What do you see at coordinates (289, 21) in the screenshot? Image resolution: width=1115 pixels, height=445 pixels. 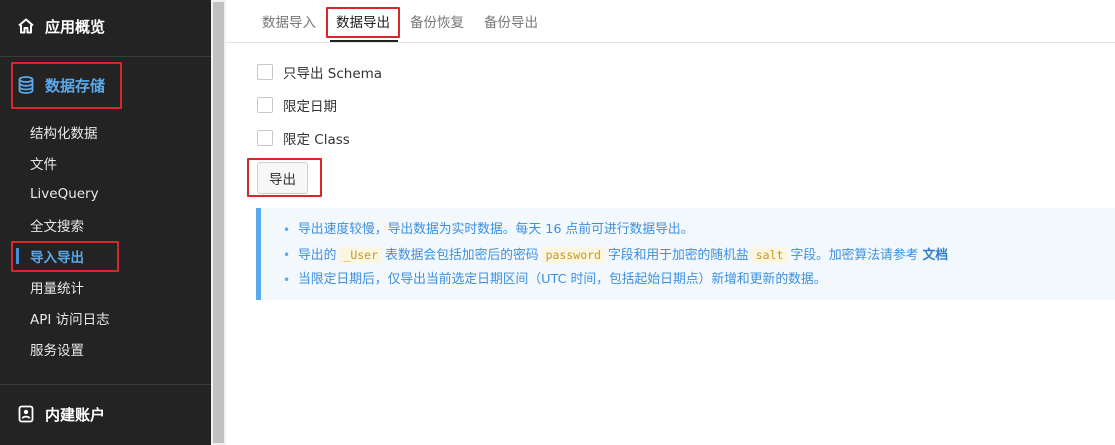 I see `tab-data-import: 数据导入` at bounding box center [289, 21].